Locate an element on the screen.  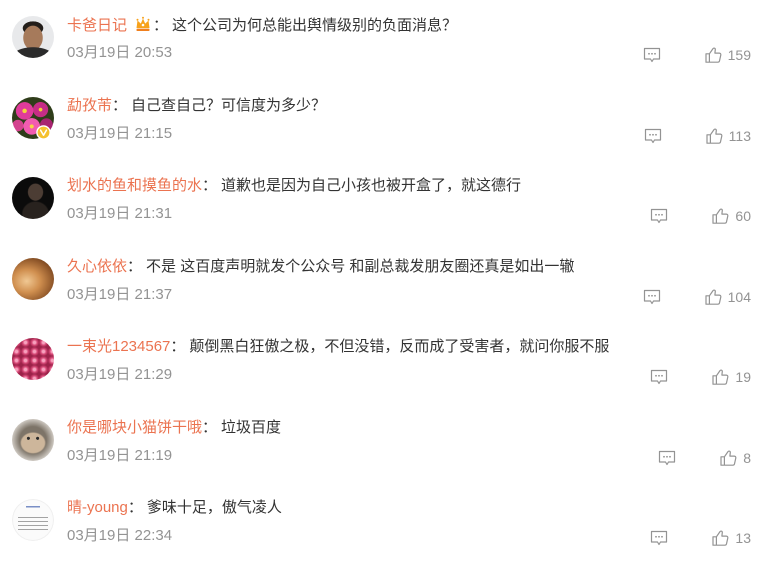
like-count: 13 is located at coordinates (743, 538).